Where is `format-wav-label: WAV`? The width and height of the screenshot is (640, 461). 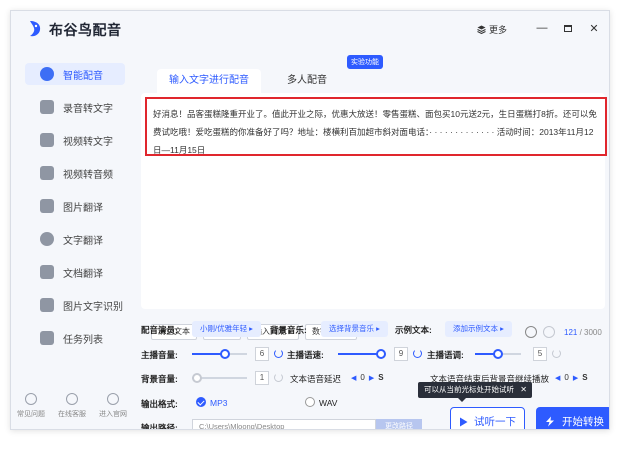
format-wav-label: WAV is located at coordinates (328, 403).